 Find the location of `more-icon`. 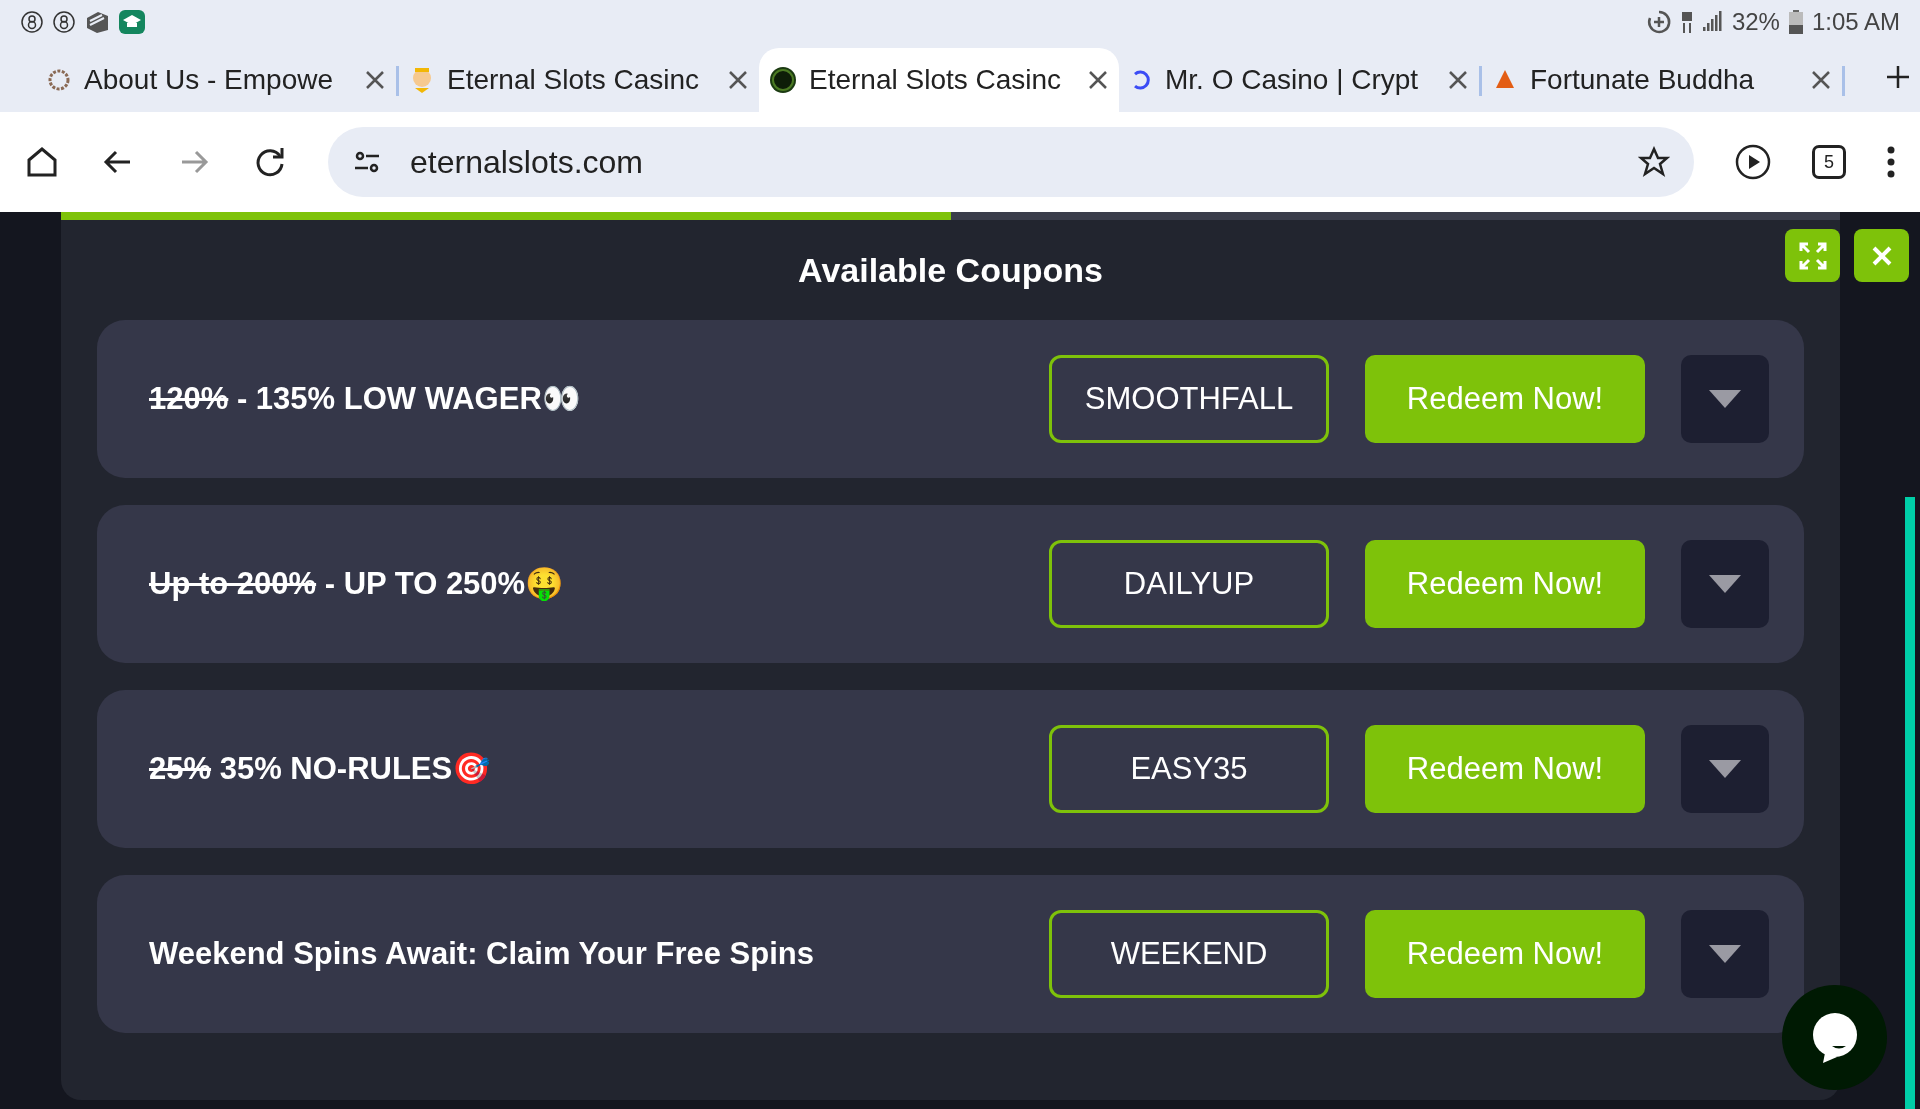

more-icon is located at coordinates (1891, 162).